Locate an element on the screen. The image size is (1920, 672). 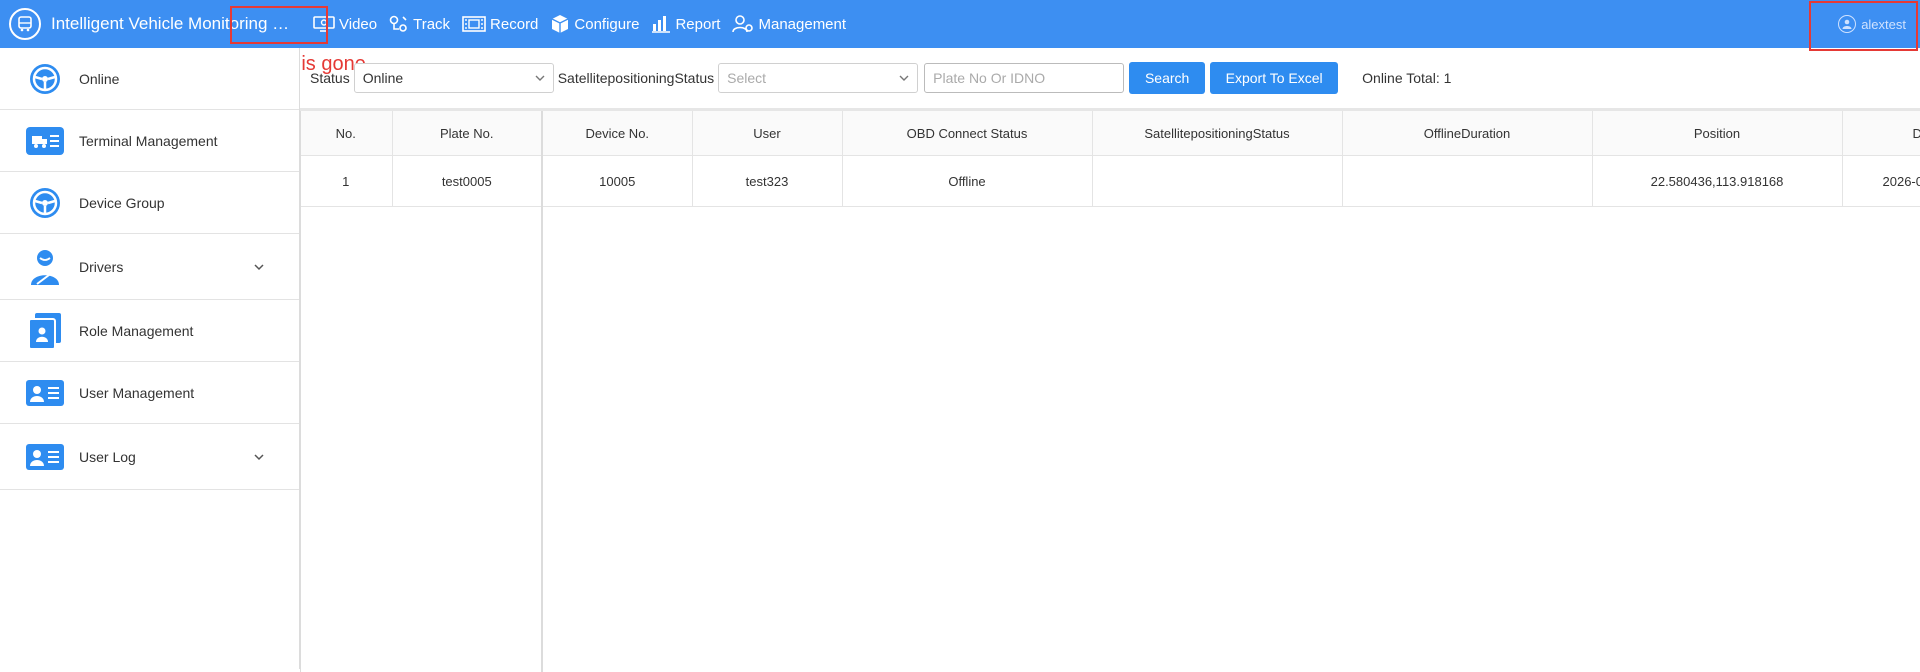
sidebar-item-user-log: User Log is located at coordinates (149, 457).